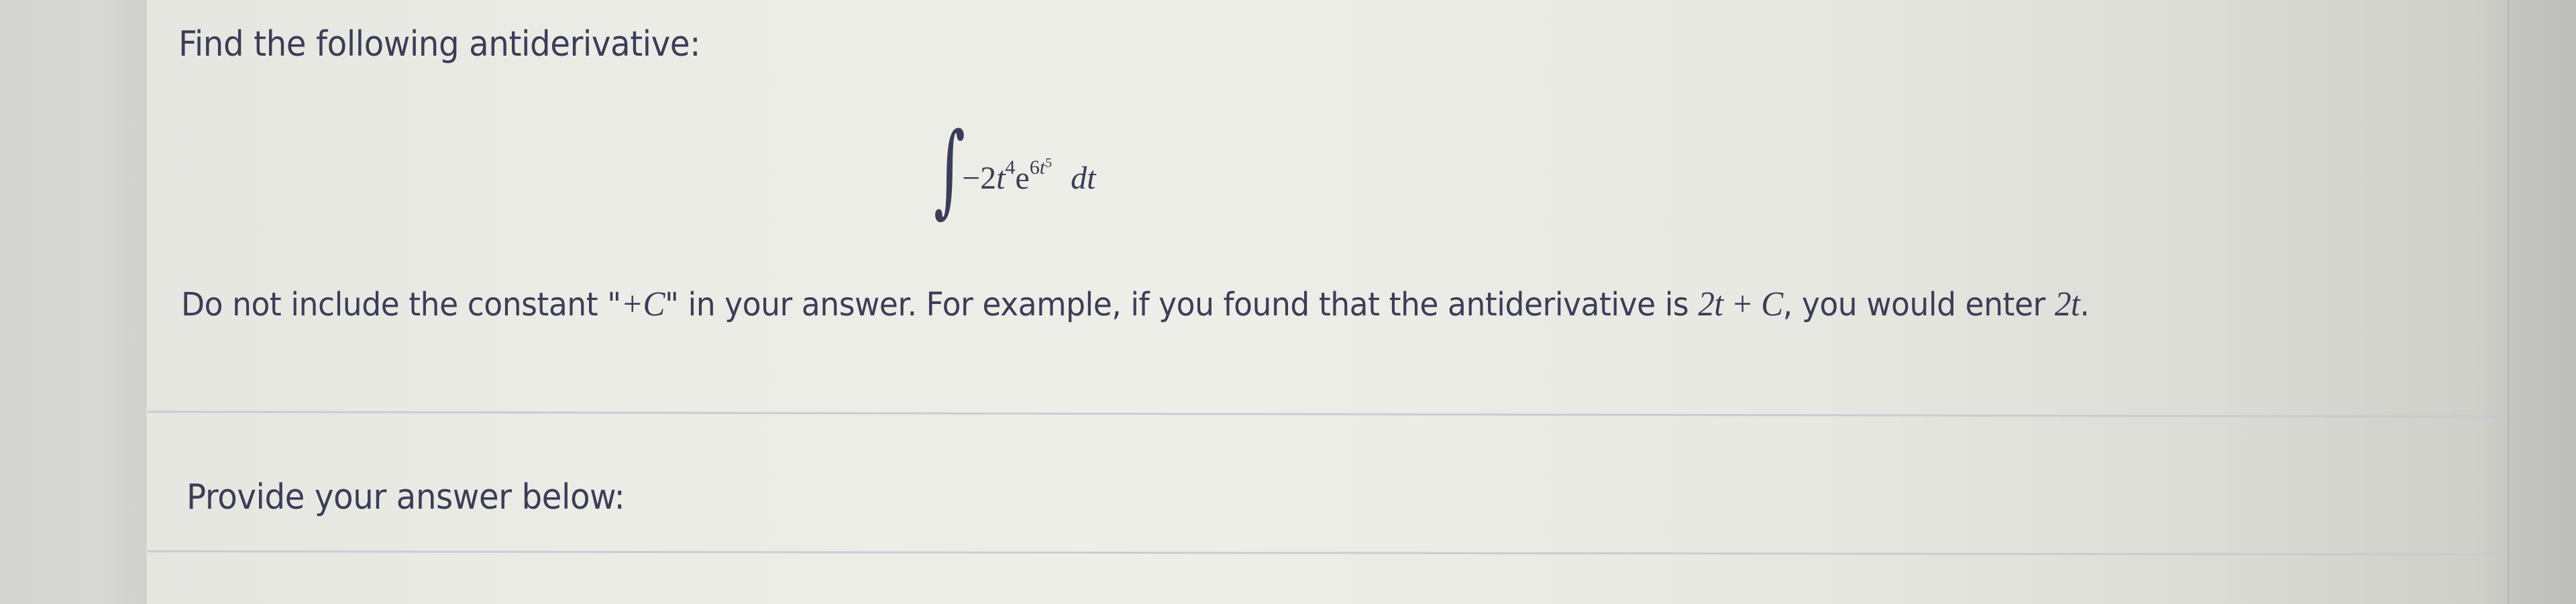  I want to click on differential: dt, so click(1083, 178).